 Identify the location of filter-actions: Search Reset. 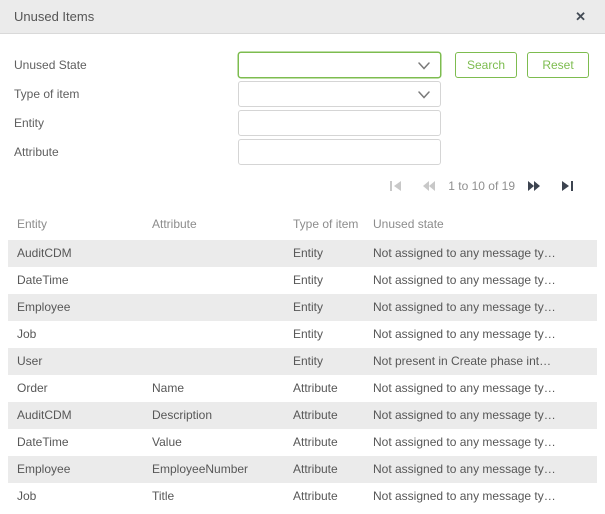
(302, 65).